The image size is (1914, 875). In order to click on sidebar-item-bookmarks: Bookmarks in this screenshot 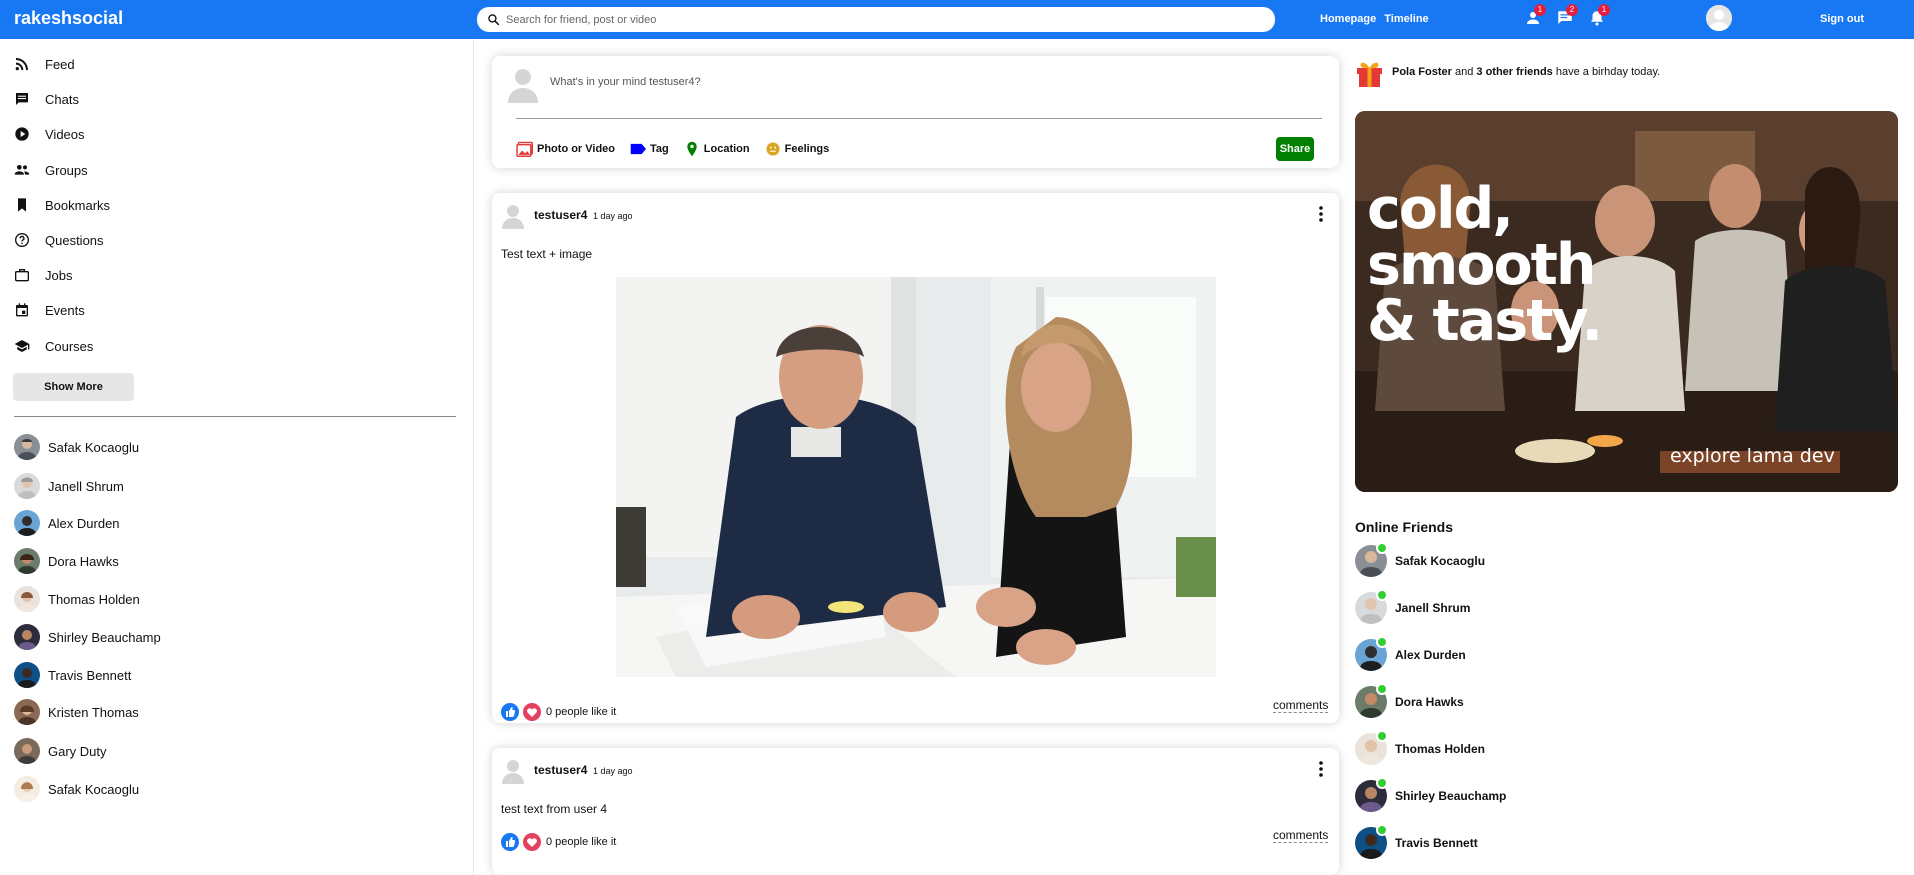, I will do `click(62, 205)`.